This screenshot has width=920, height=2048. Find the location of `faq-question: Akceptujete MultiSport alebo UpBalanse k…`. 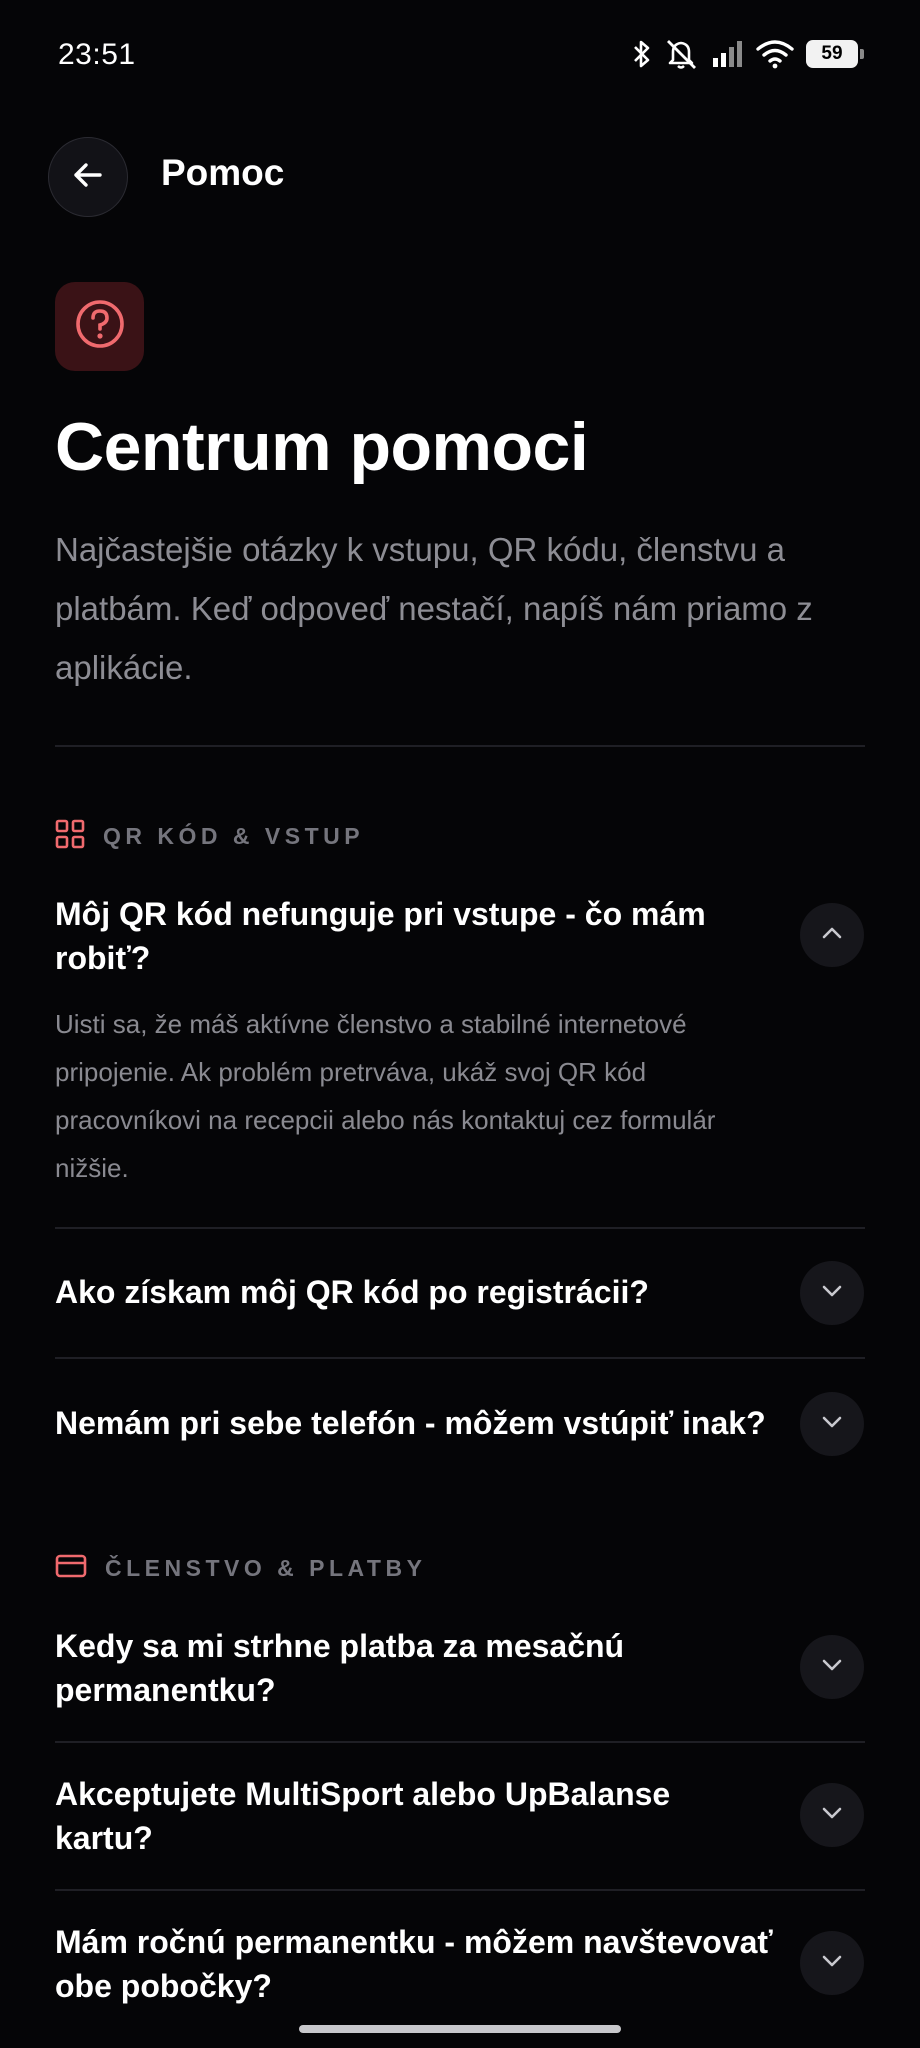

faq-question: Akceptujete MultiSport alebo UpBalanse k… is located at coordinates (415, 1816).